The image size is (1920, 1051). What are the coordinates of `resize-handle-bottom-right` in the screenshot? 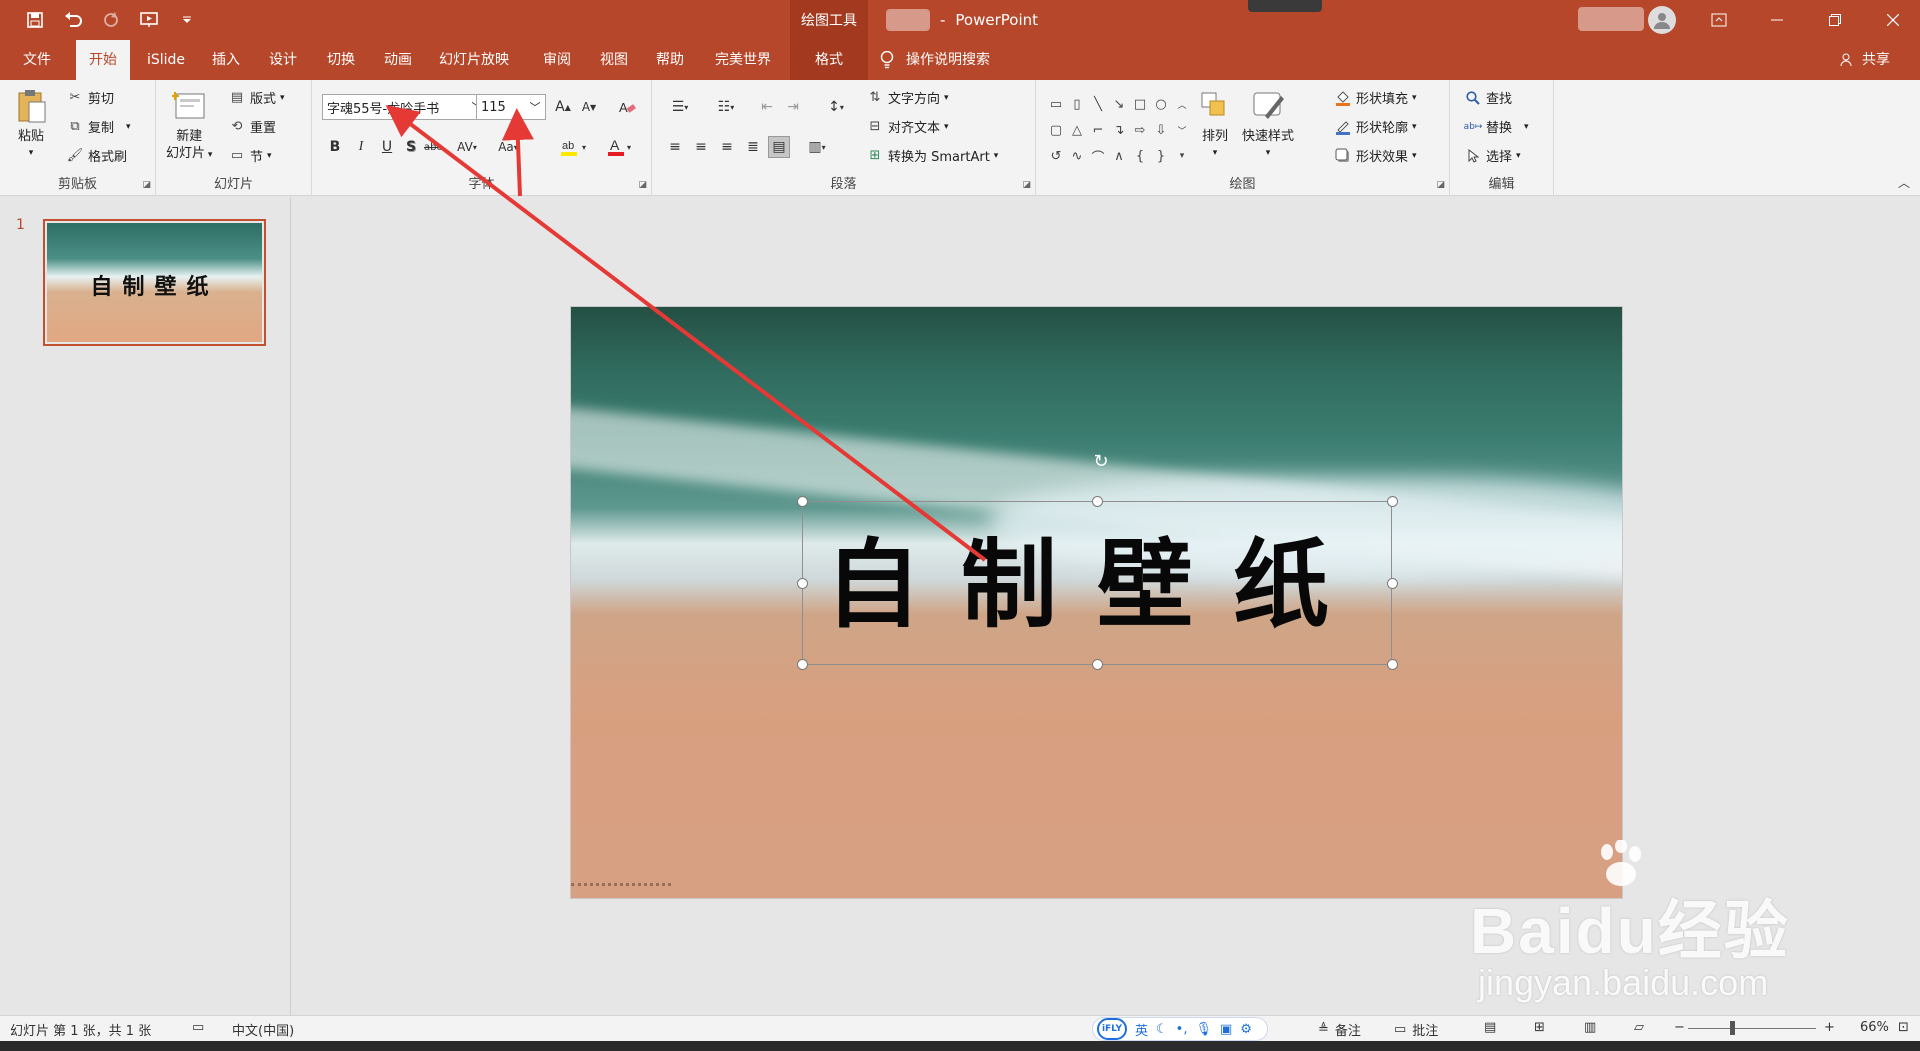 It's located at (1392, 664).